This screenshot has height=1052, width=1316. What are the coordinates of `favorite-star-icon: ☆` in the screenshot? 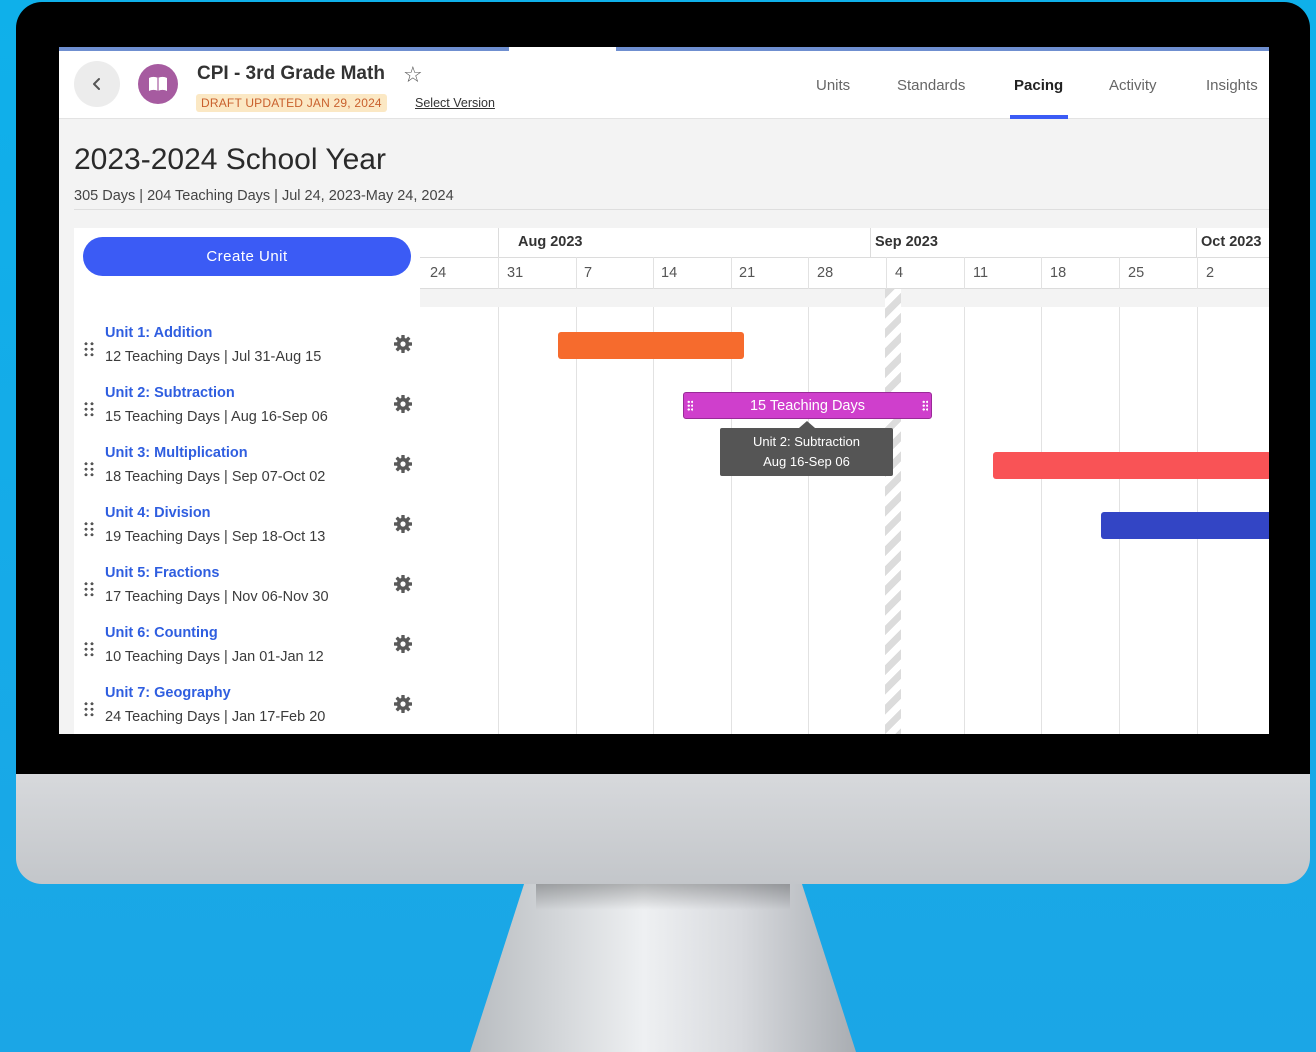 It's located at (413, 75).